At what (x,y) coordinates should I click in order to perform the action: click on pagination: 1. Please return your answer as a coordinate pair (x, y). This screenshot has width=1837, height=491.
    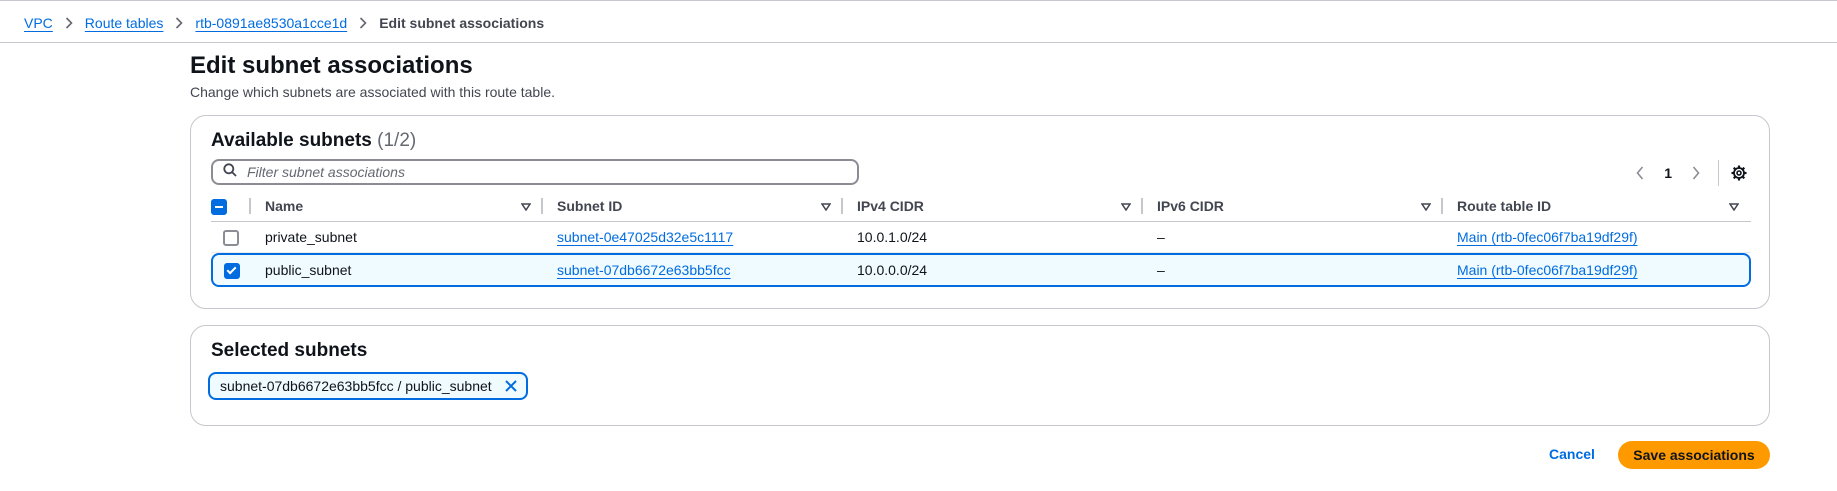
    Looking at the image, I should click on (1689, 173).